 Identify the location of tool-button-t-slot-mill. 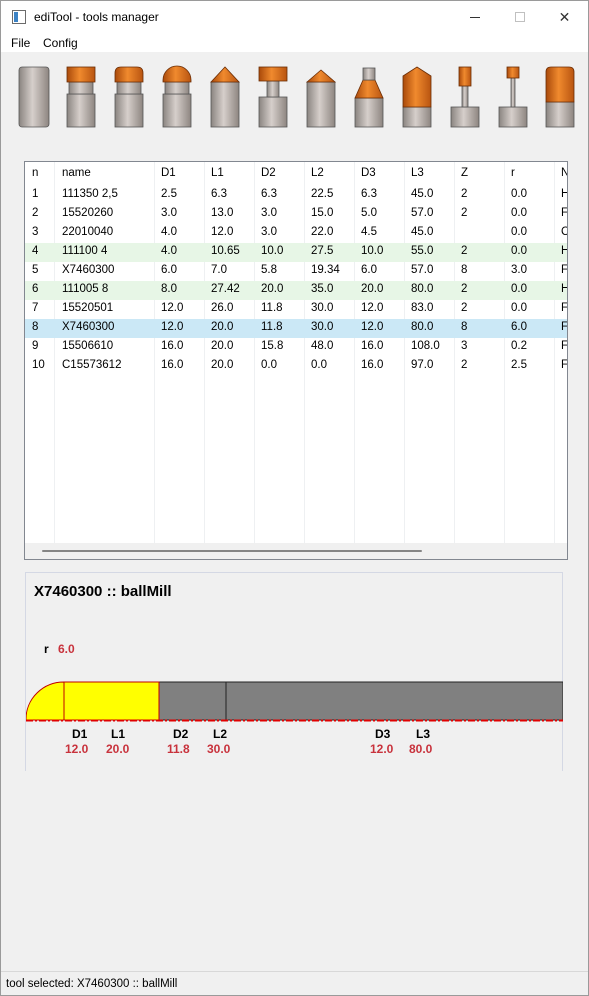
(275, 97).